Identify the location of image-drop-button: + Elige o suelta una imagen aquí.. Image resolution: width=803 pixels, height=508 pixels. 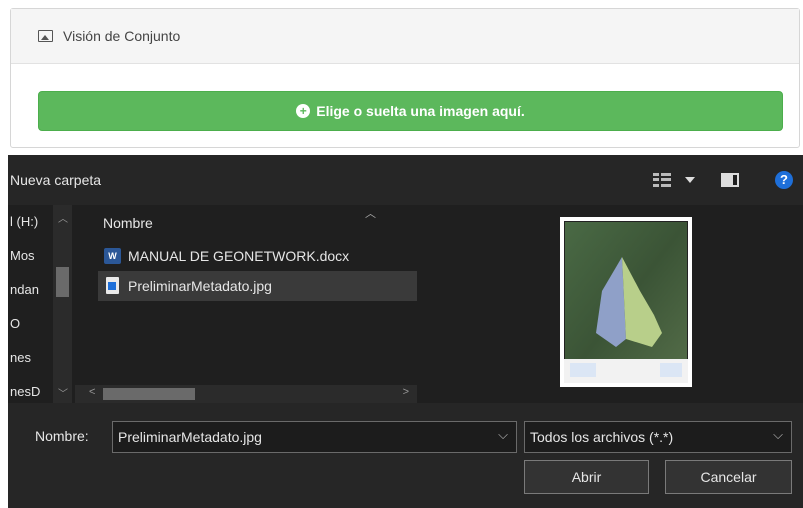
(410, 111).